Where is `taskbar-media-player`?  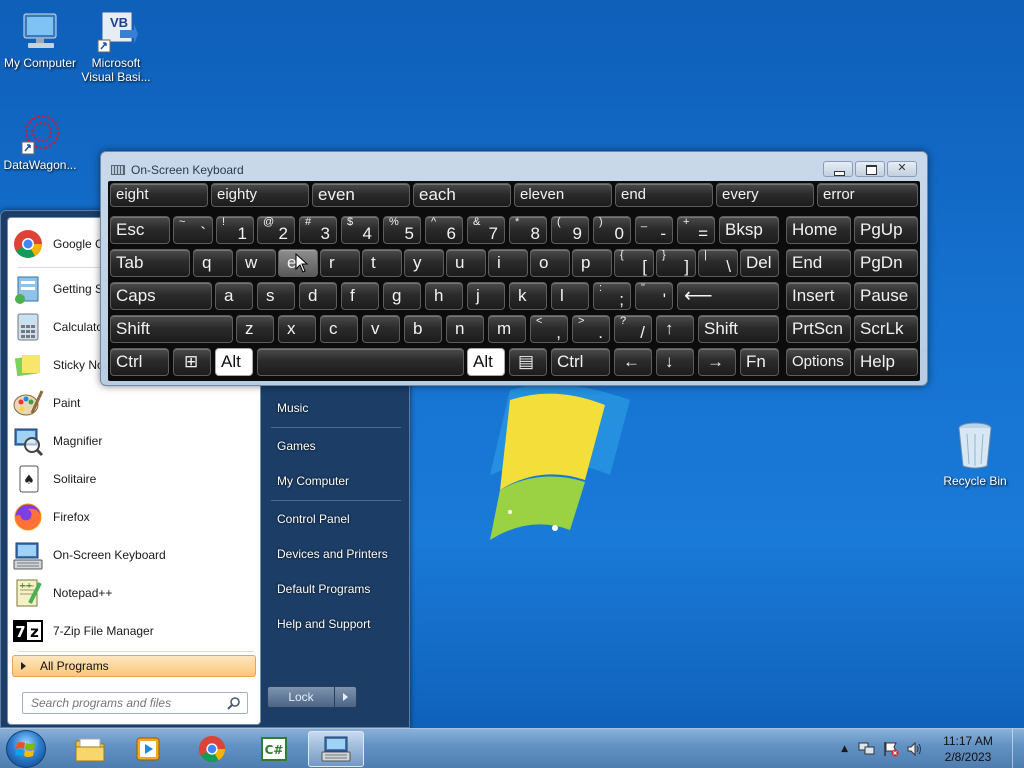
taskbar-media-player is located at coordinates (148, 749).